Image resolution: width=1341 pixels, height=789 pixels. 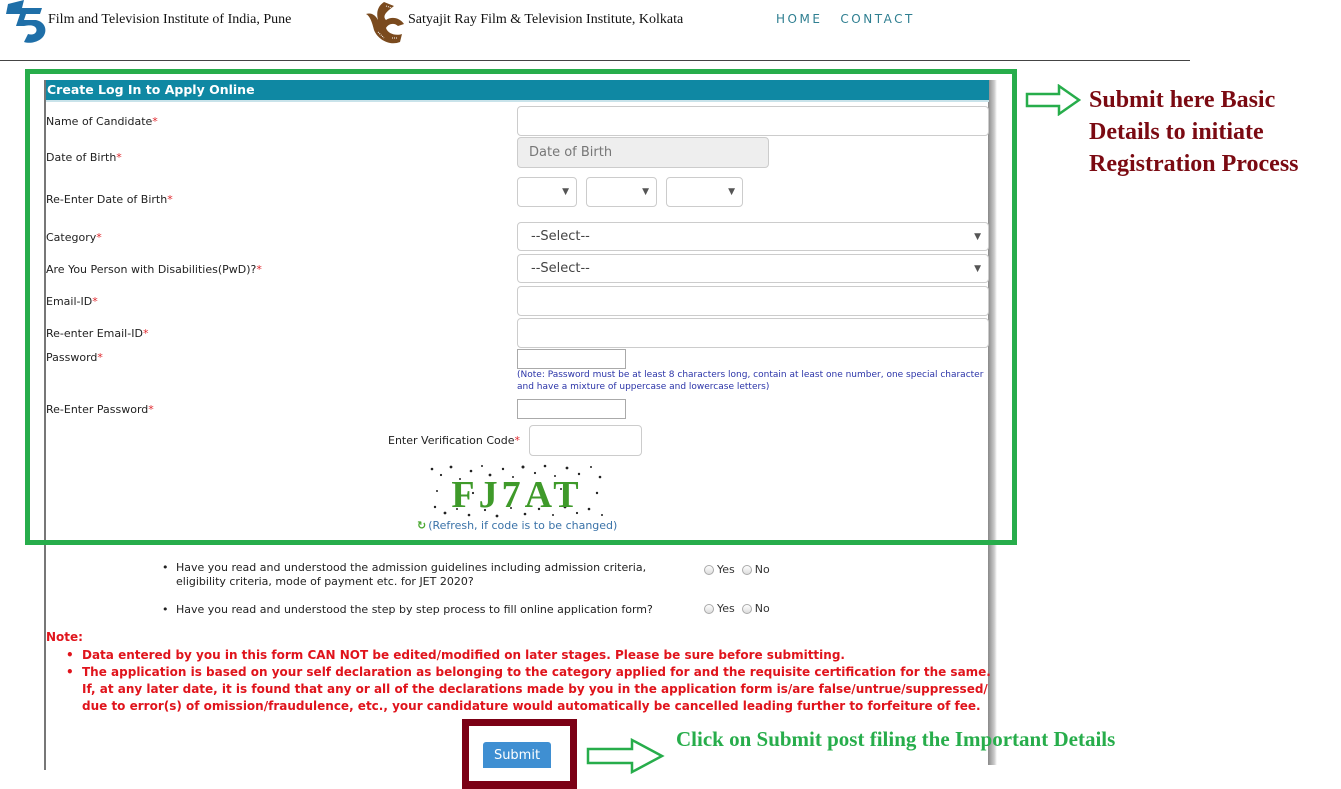 What do you see at coordinates (704, 192) in the screenshot?
I see `dob-year-select: ▼` at bounding box center [704, 192].